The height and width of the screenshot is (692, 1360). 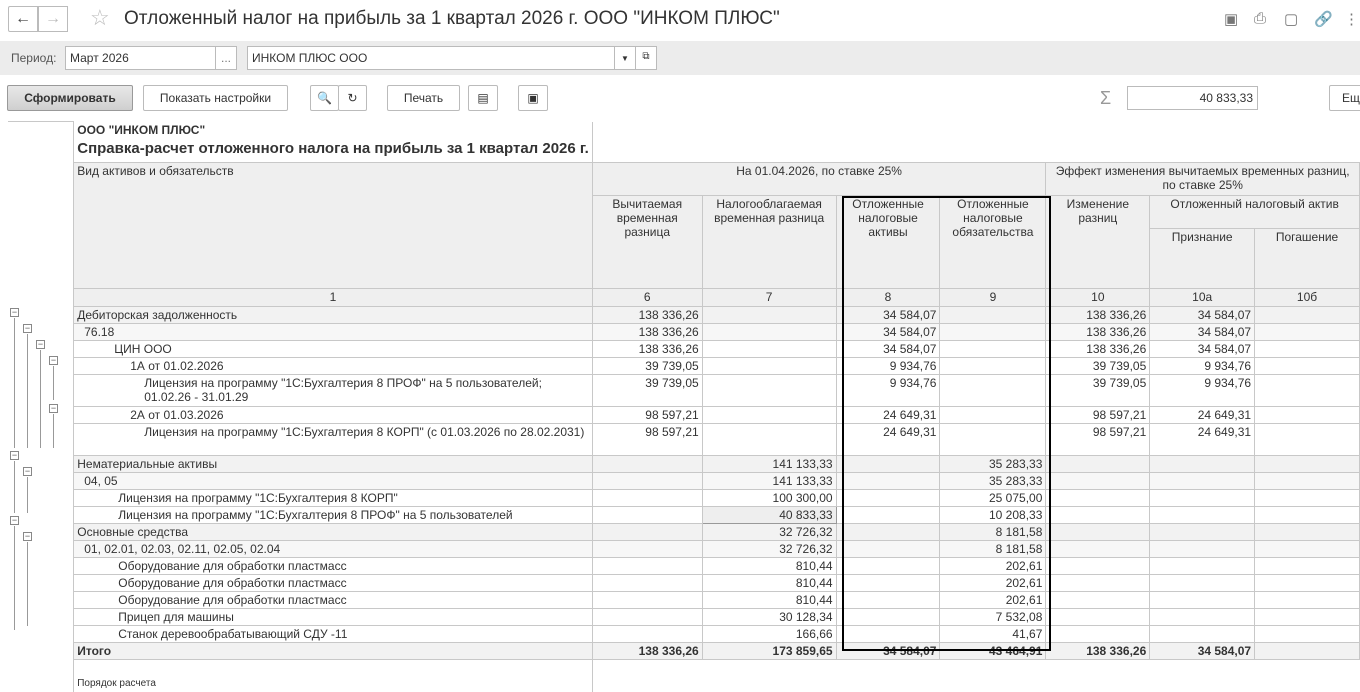 I want to click on cell-value: 41,67, so click(x=993, y=634).